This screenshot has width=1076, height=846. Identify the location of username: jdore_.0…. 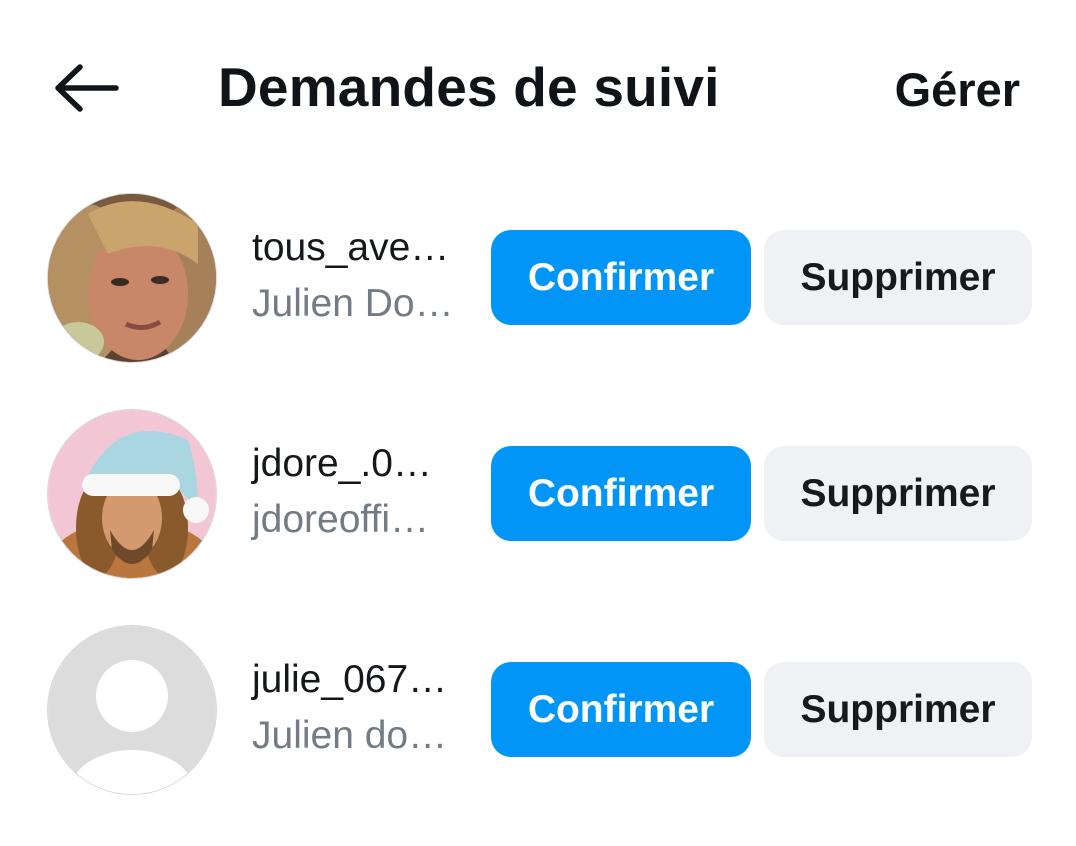
(342, 463).